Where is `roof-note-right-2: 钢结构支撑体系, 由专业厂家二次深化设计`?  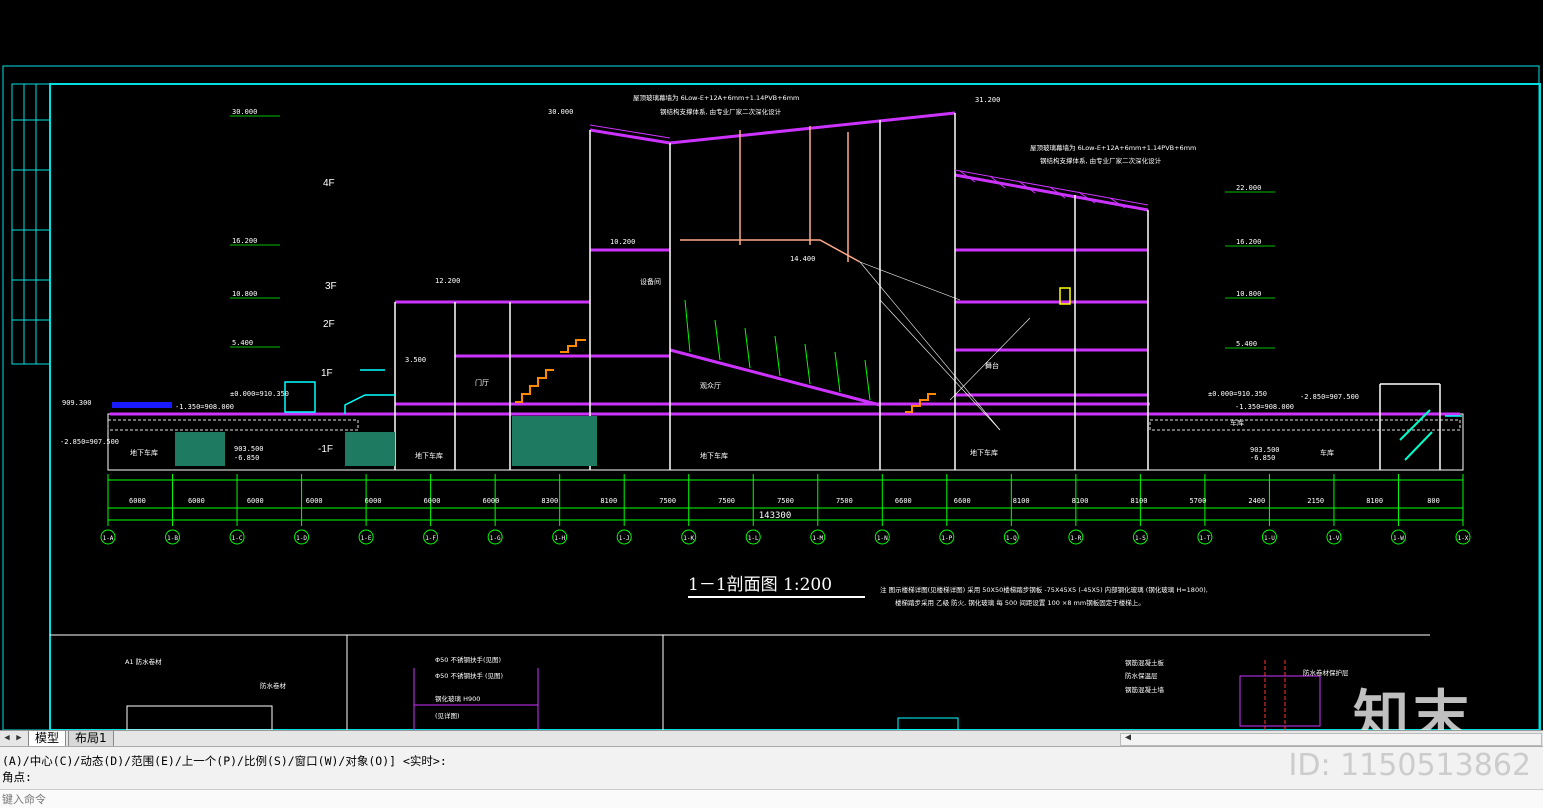 roof-note-right-2: 钢结构支撑体系, 由专业厂家二次深化设计 is located at coordinates (1101, 160).